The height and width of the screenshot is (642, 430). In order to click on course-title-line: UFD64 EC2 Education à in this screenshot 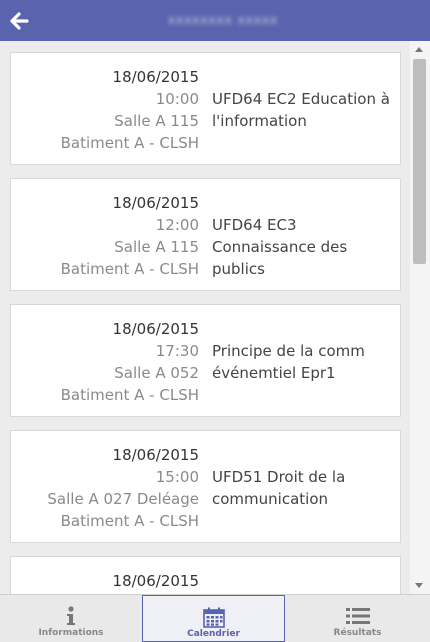, I will do `click(301, 99)`.